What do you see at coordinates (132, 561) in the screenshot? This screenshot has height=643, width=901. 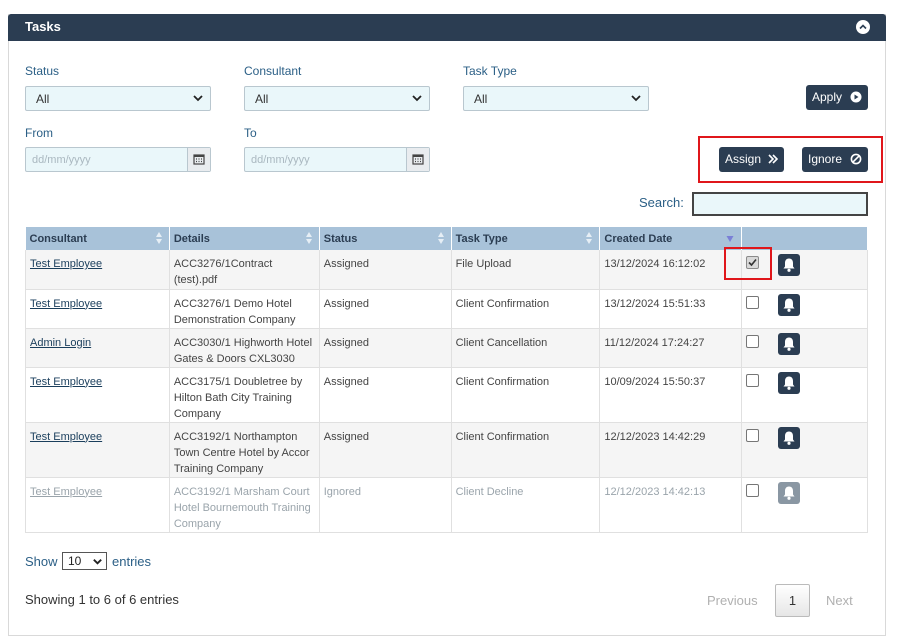 I see `entries-label: entries` at bounding box center [132, 561].